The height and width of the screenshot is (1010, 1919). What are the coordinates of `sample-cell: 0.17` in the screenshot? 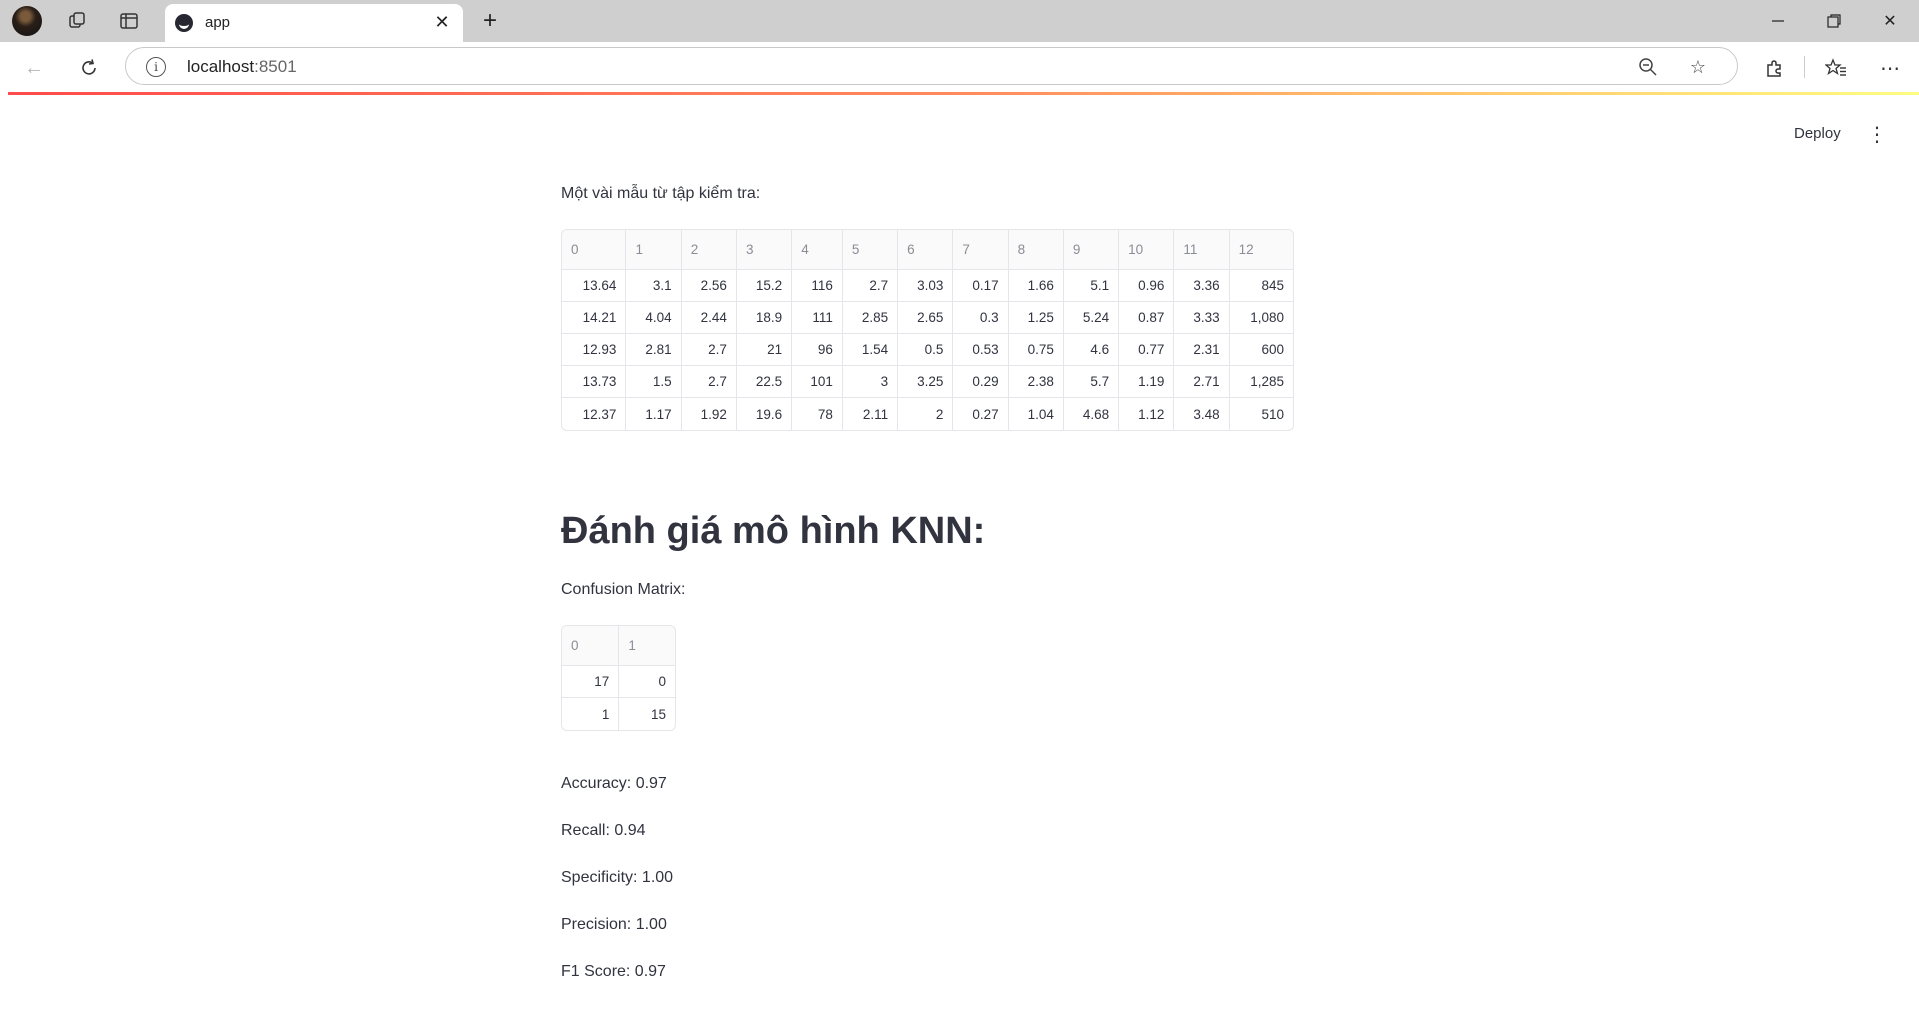 It's located at (981, 286).